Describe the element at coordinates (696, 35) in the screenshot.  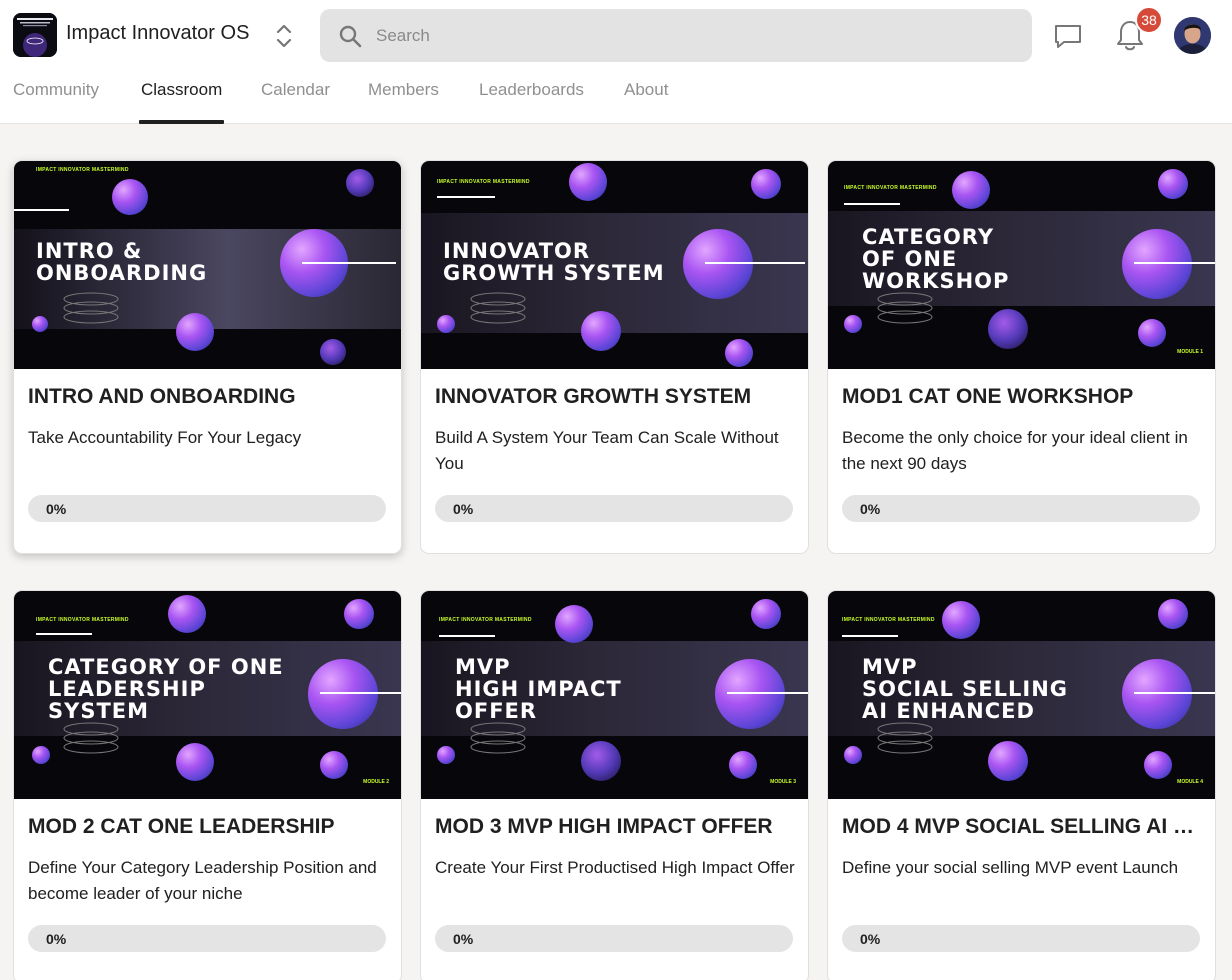
I see `search-input` at that location.